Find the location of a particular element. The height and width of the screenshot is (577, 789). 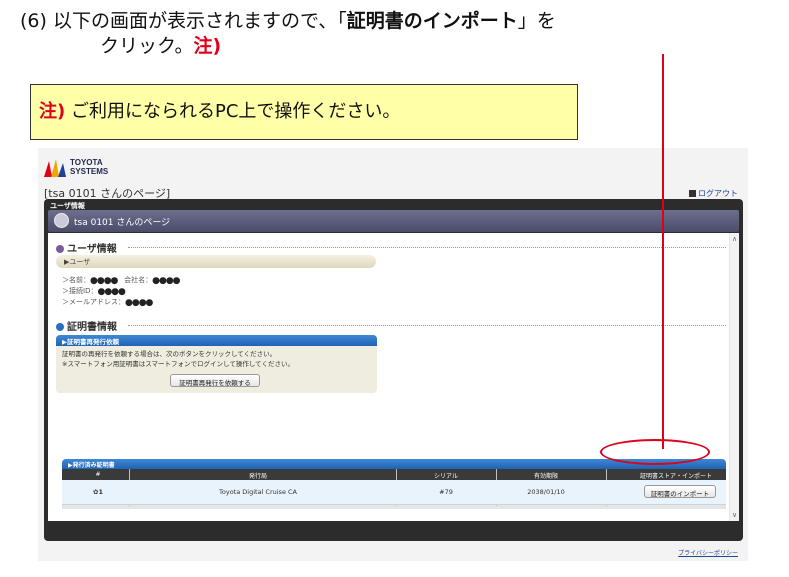

scroll-up-icon: ∧ is located at coordinates (734, 239).